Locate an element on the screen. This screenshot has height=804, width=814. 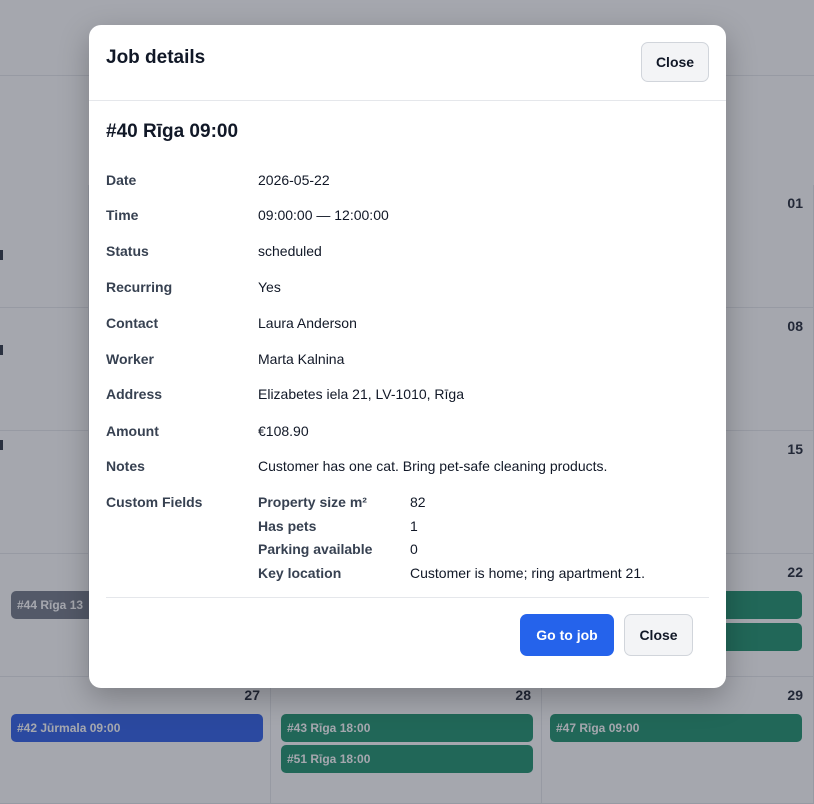
field-value: Laura Anderson is located at coordinates (307, 323).